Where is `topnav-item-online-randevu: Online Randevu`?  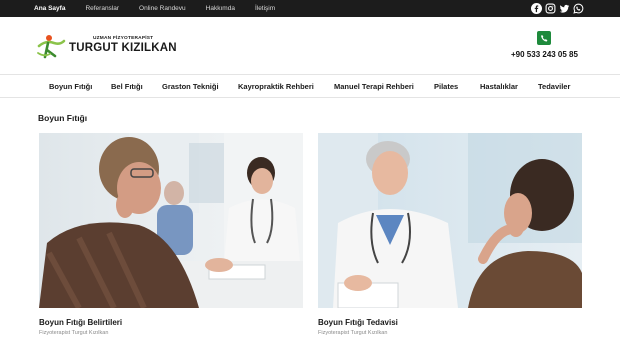 topnav-item-online-randevu: Online Randevu is located at coordinates (162, 8).